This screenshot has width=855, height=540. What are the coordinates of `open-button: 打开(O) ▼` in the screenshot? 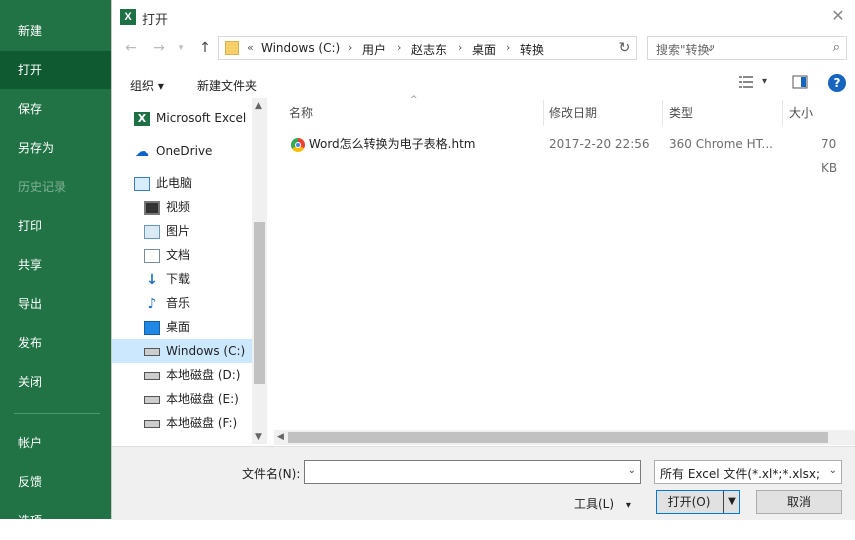 It's located at (698, 502).